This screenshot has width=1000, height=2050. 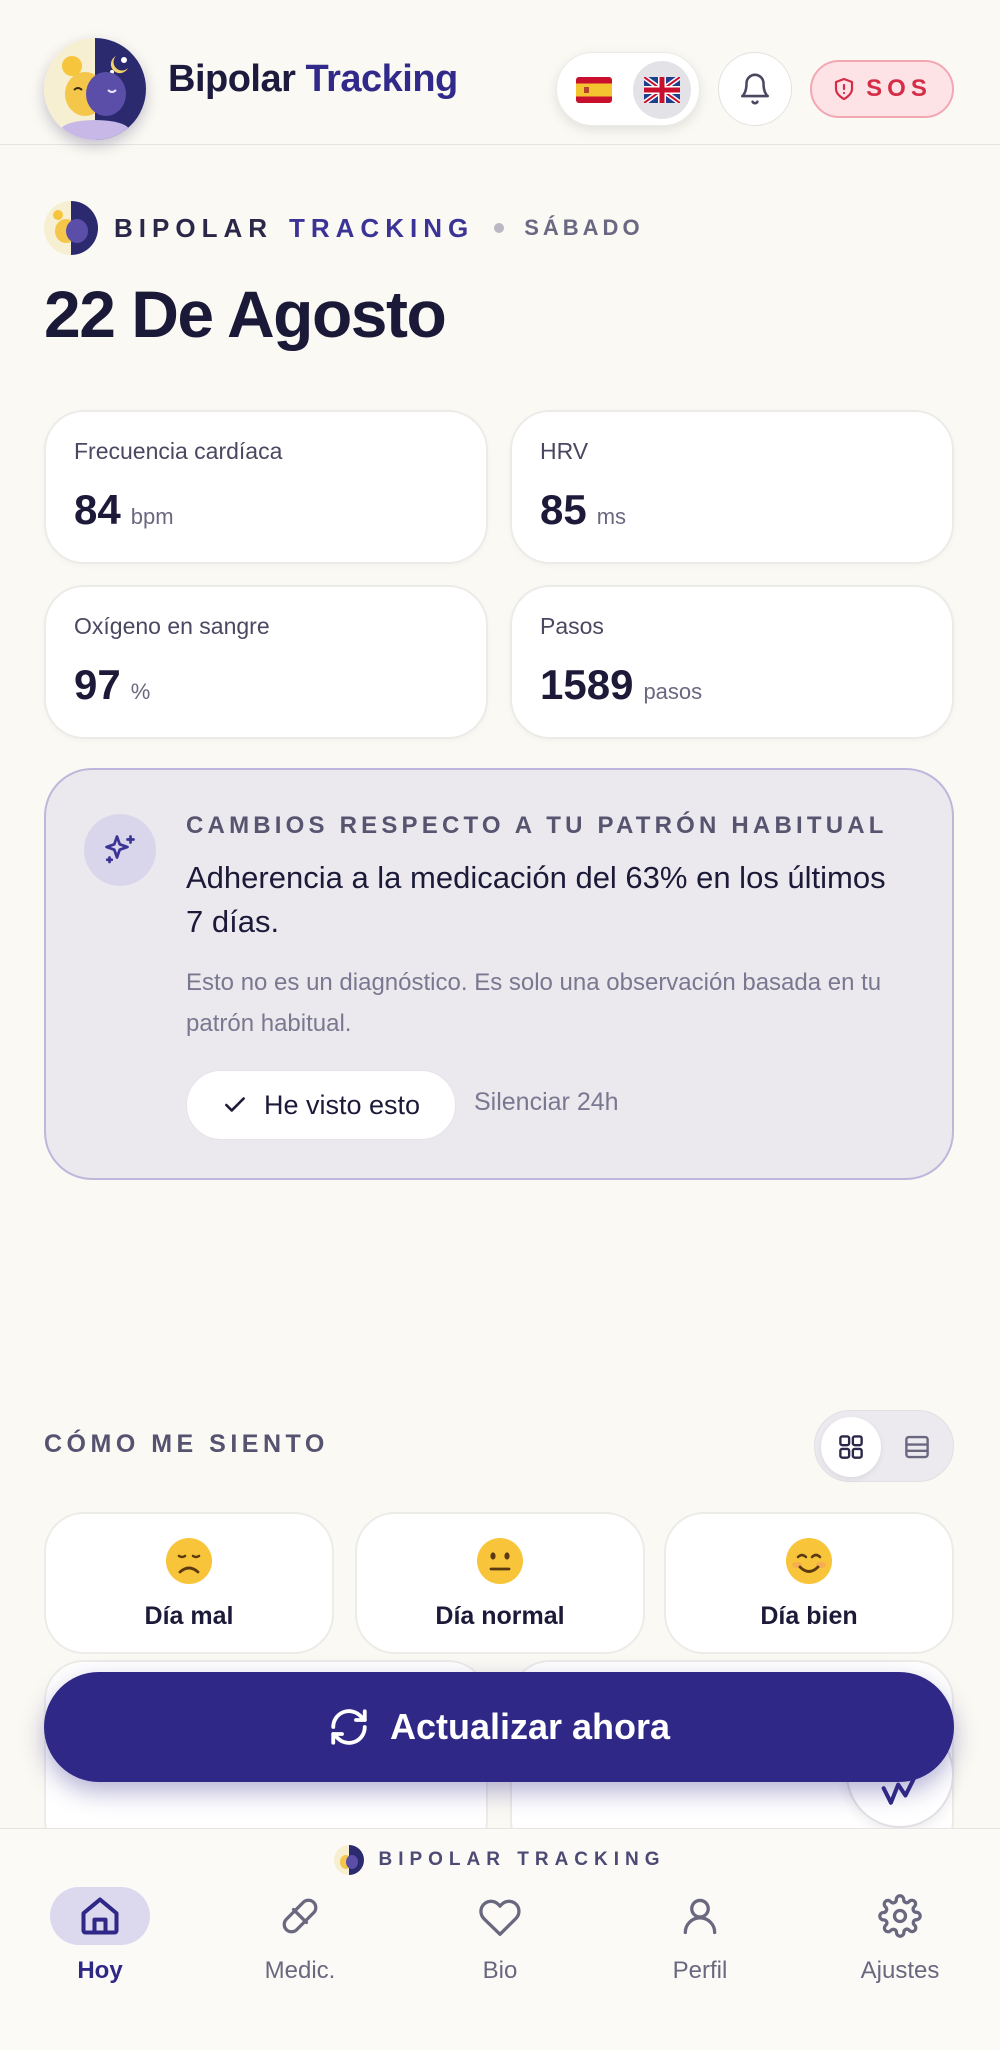 What do you see at coordinates (349, 1727) in the screenshot?
I see `refresh-icon` at bounding box center [349, 1727].